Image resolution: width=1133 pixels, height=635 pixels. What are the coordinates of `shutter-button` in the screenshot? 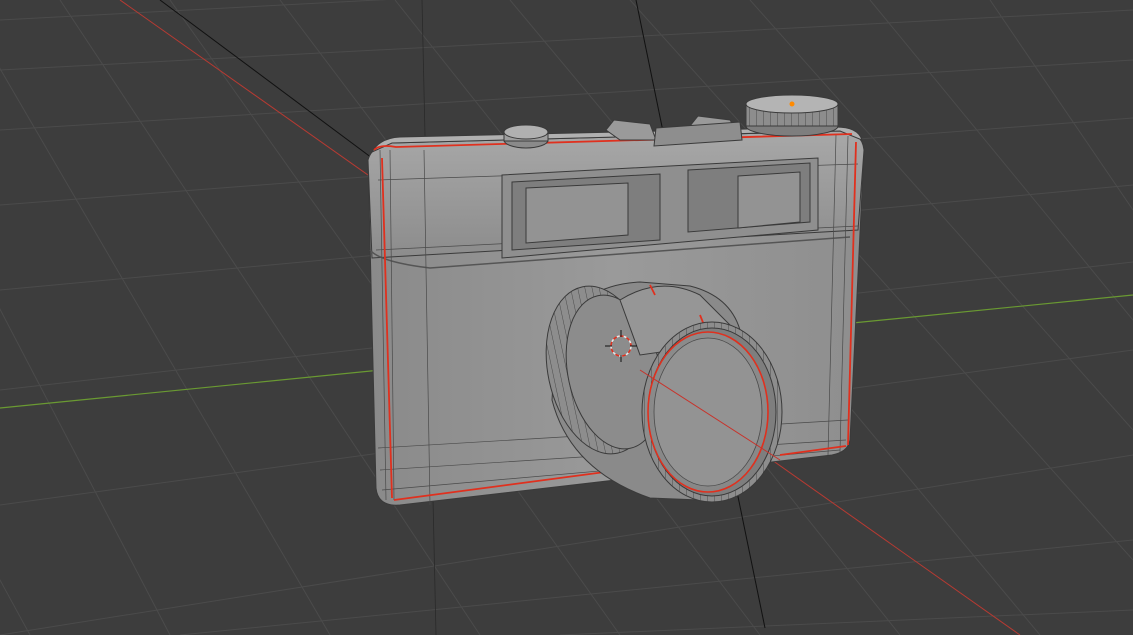 It's located at (526, 136).